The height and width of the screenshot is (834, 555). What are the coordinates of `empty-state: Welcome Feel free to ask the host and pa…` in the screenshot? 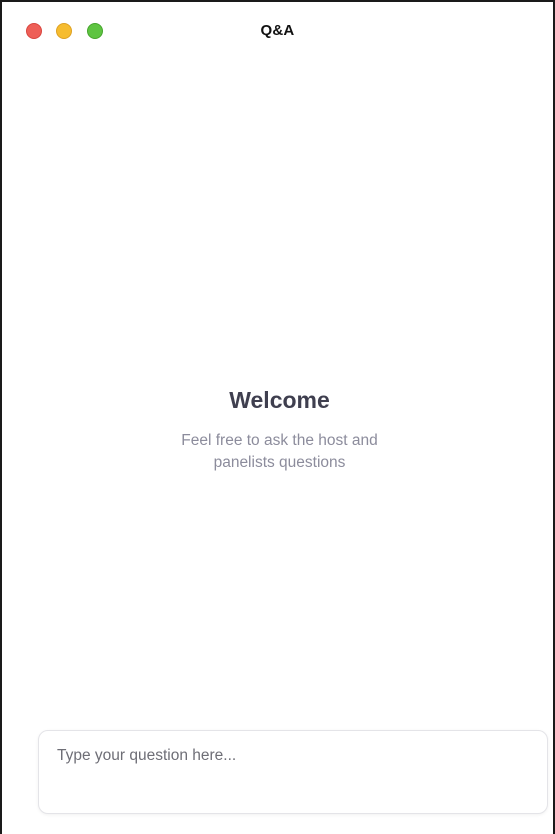 It's located at (278, 430).